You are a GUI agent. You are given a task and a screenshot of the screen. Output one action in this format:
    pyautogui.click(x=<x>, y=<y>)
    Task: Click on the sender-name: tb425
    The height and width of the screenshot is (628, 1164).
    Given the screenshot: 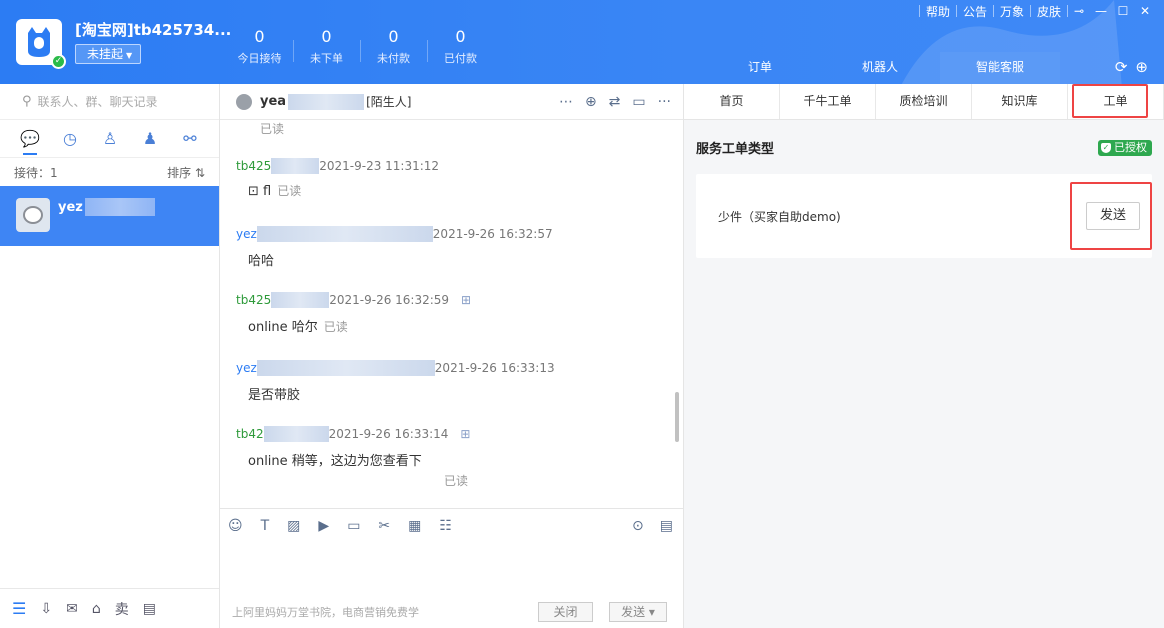 What is the action you would take?
    pyautogui.click(x=254, y=166)
    